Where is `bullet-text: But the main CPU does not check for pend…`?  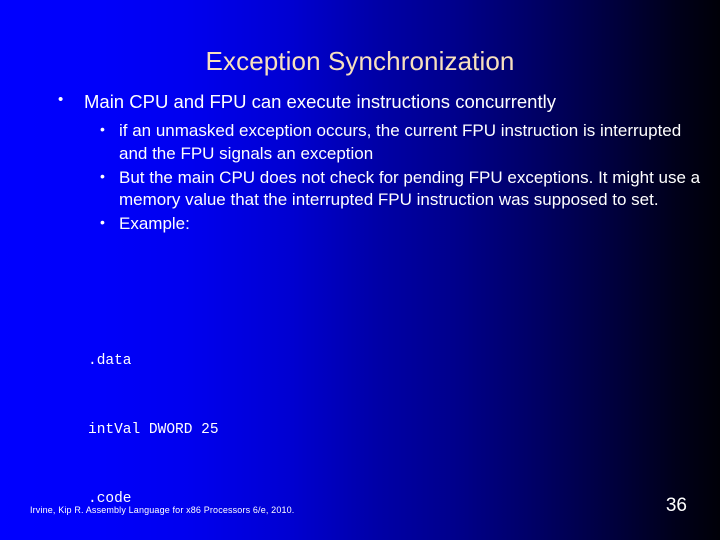 bullet-text: But the main CPU does not check for pend… is located at coordinates (410, 188).